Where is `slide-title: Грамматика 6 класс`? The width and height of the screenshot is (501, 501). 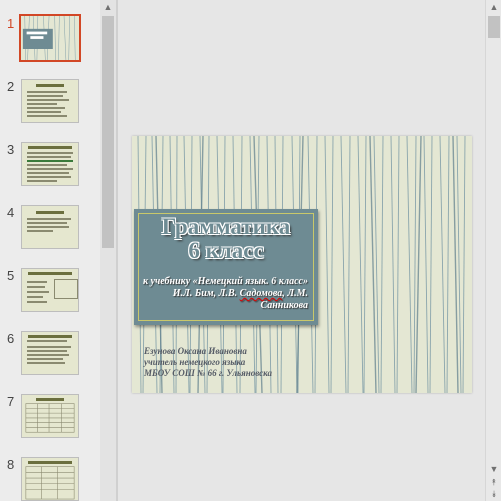 slide-title: Грамматика 6 класс is located at coordinates (226, 239).